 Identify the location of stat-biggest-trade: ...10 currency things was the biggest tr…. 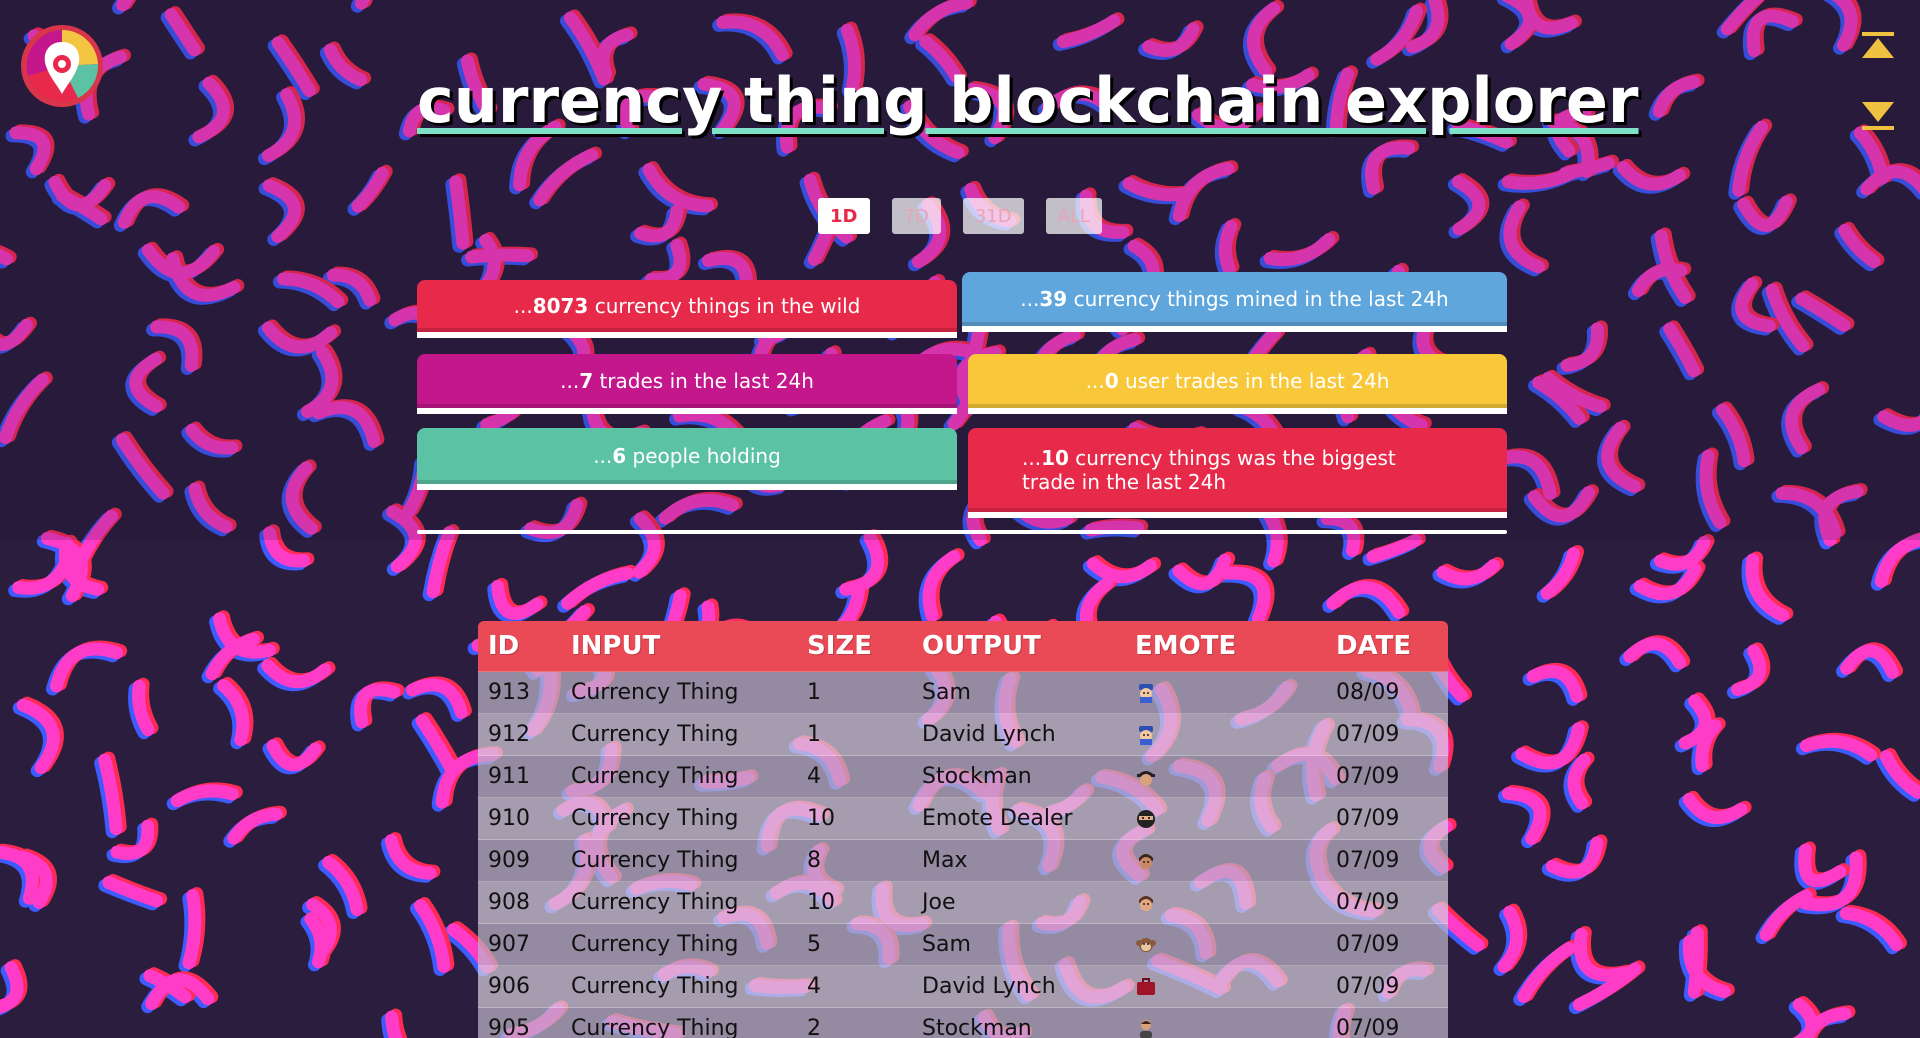
(1237, 473).